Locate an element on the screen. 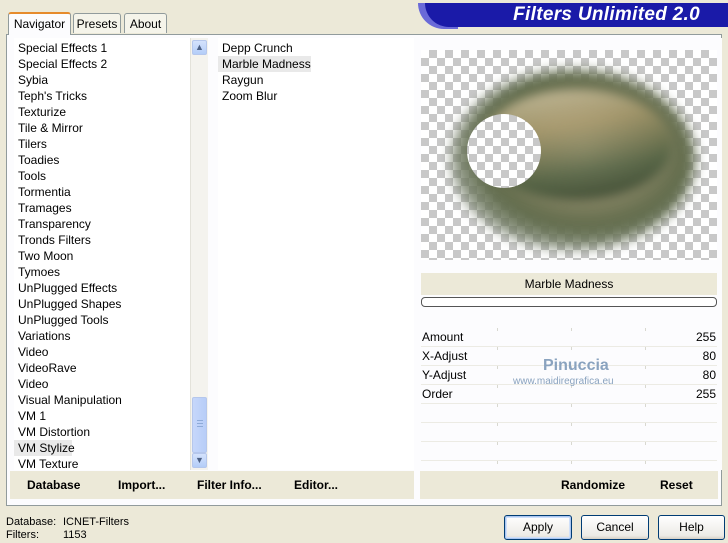 This screenshot has width=728, height=543. category-item: Tymoes is located at coordinates (37, 272).